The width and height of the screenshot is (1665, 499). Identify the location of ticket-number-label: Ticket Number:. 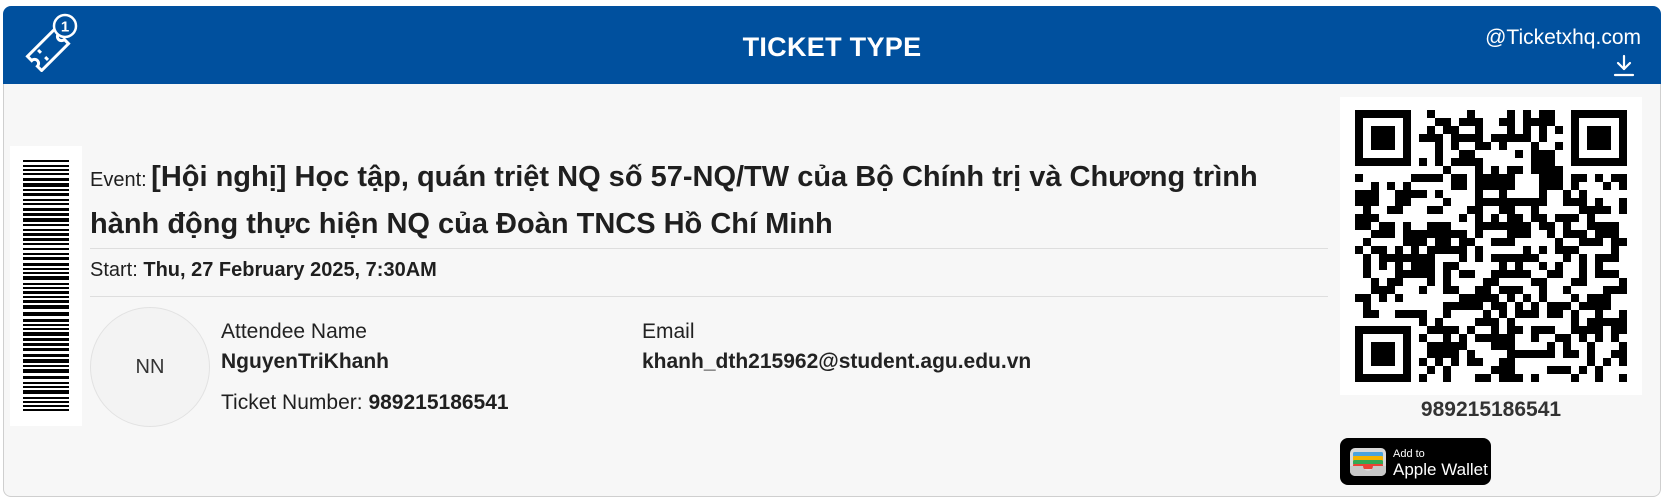
(292, 402).